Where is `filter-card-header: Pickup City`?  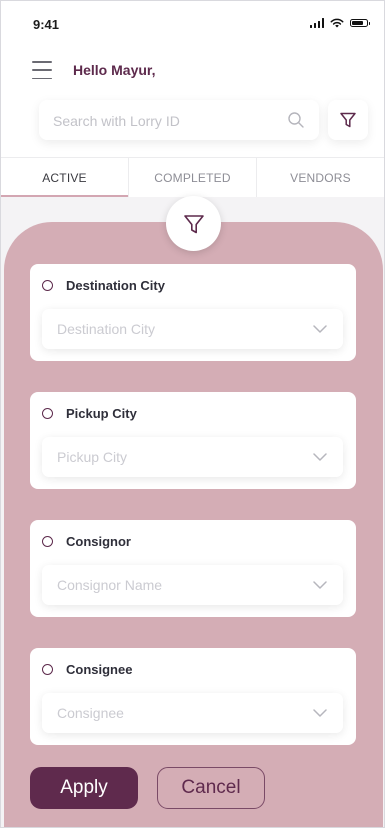
filter-card-header: Pickup City is located at coordinates (89, 413).